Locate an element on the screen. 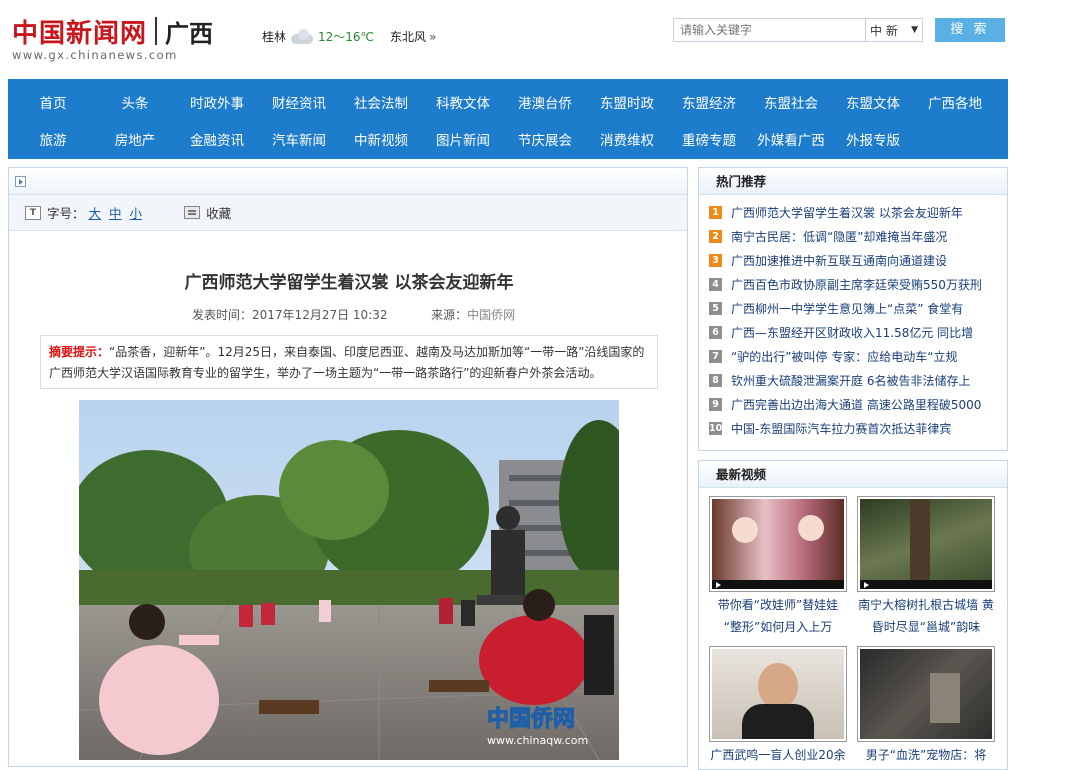 This screenshot has width=1072, height=770. hot-item-text: 南宁古民居：低调“隐匿”却难掩当年盛况 is located at coordinates (839, 236).